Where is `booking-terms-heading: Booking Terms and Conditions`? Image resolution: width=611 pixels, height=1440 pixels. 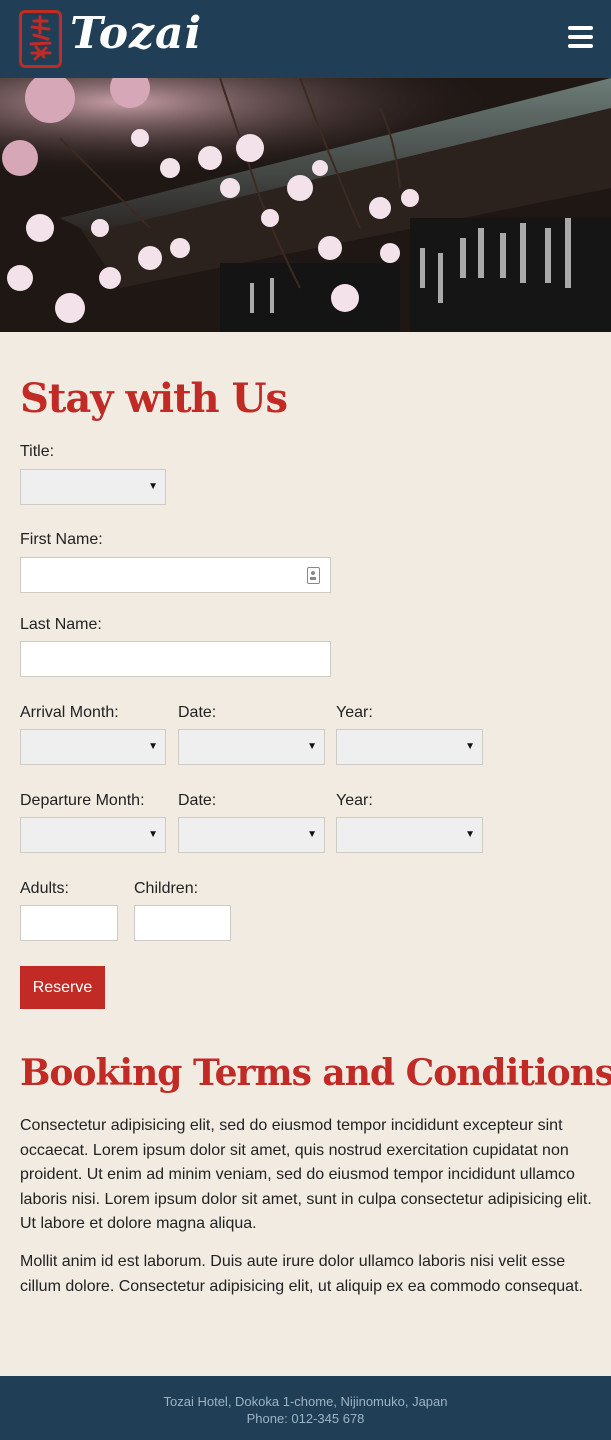
booking-terms-heading: Booking Terms and Conditions is located at coordinates (315, 1073).